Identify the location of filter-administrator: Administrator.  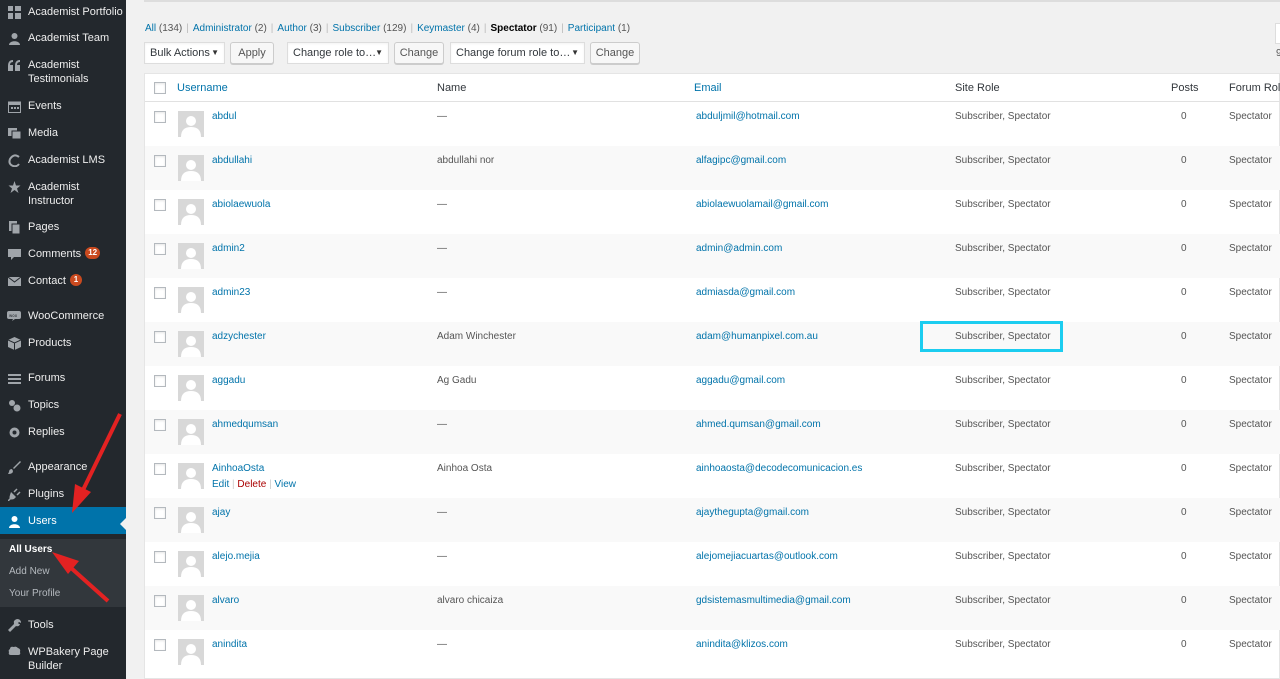
(222, 28).